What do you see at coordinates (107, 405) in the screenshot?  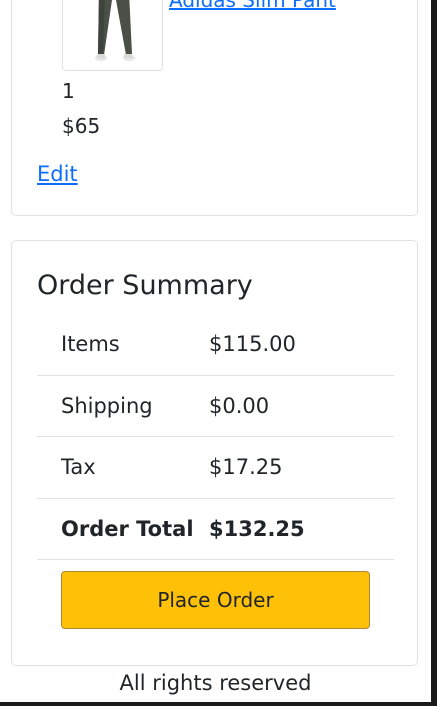 I see `summary-label: Shipping` at bounding box center [107, 405].